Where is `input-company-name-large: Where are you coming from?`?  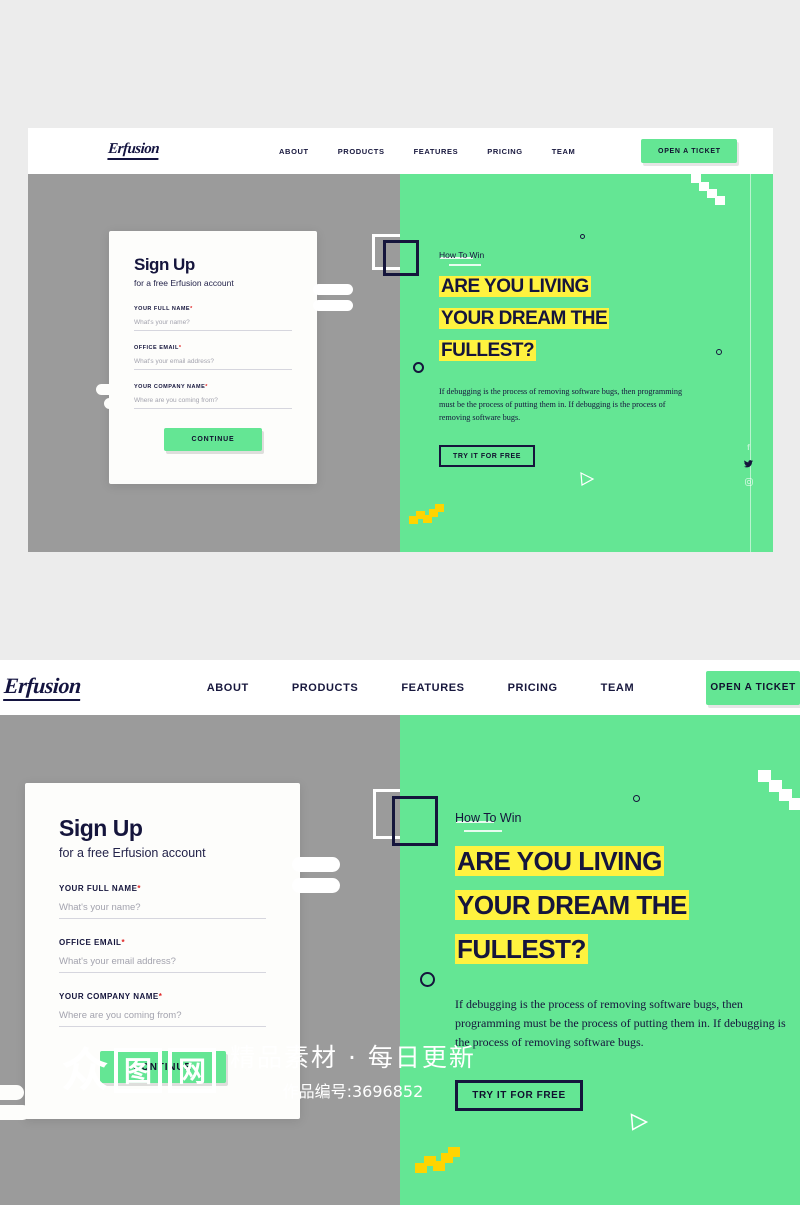
input-company-name-large: Where are you coming from? is located at coordinates (162, 1014).